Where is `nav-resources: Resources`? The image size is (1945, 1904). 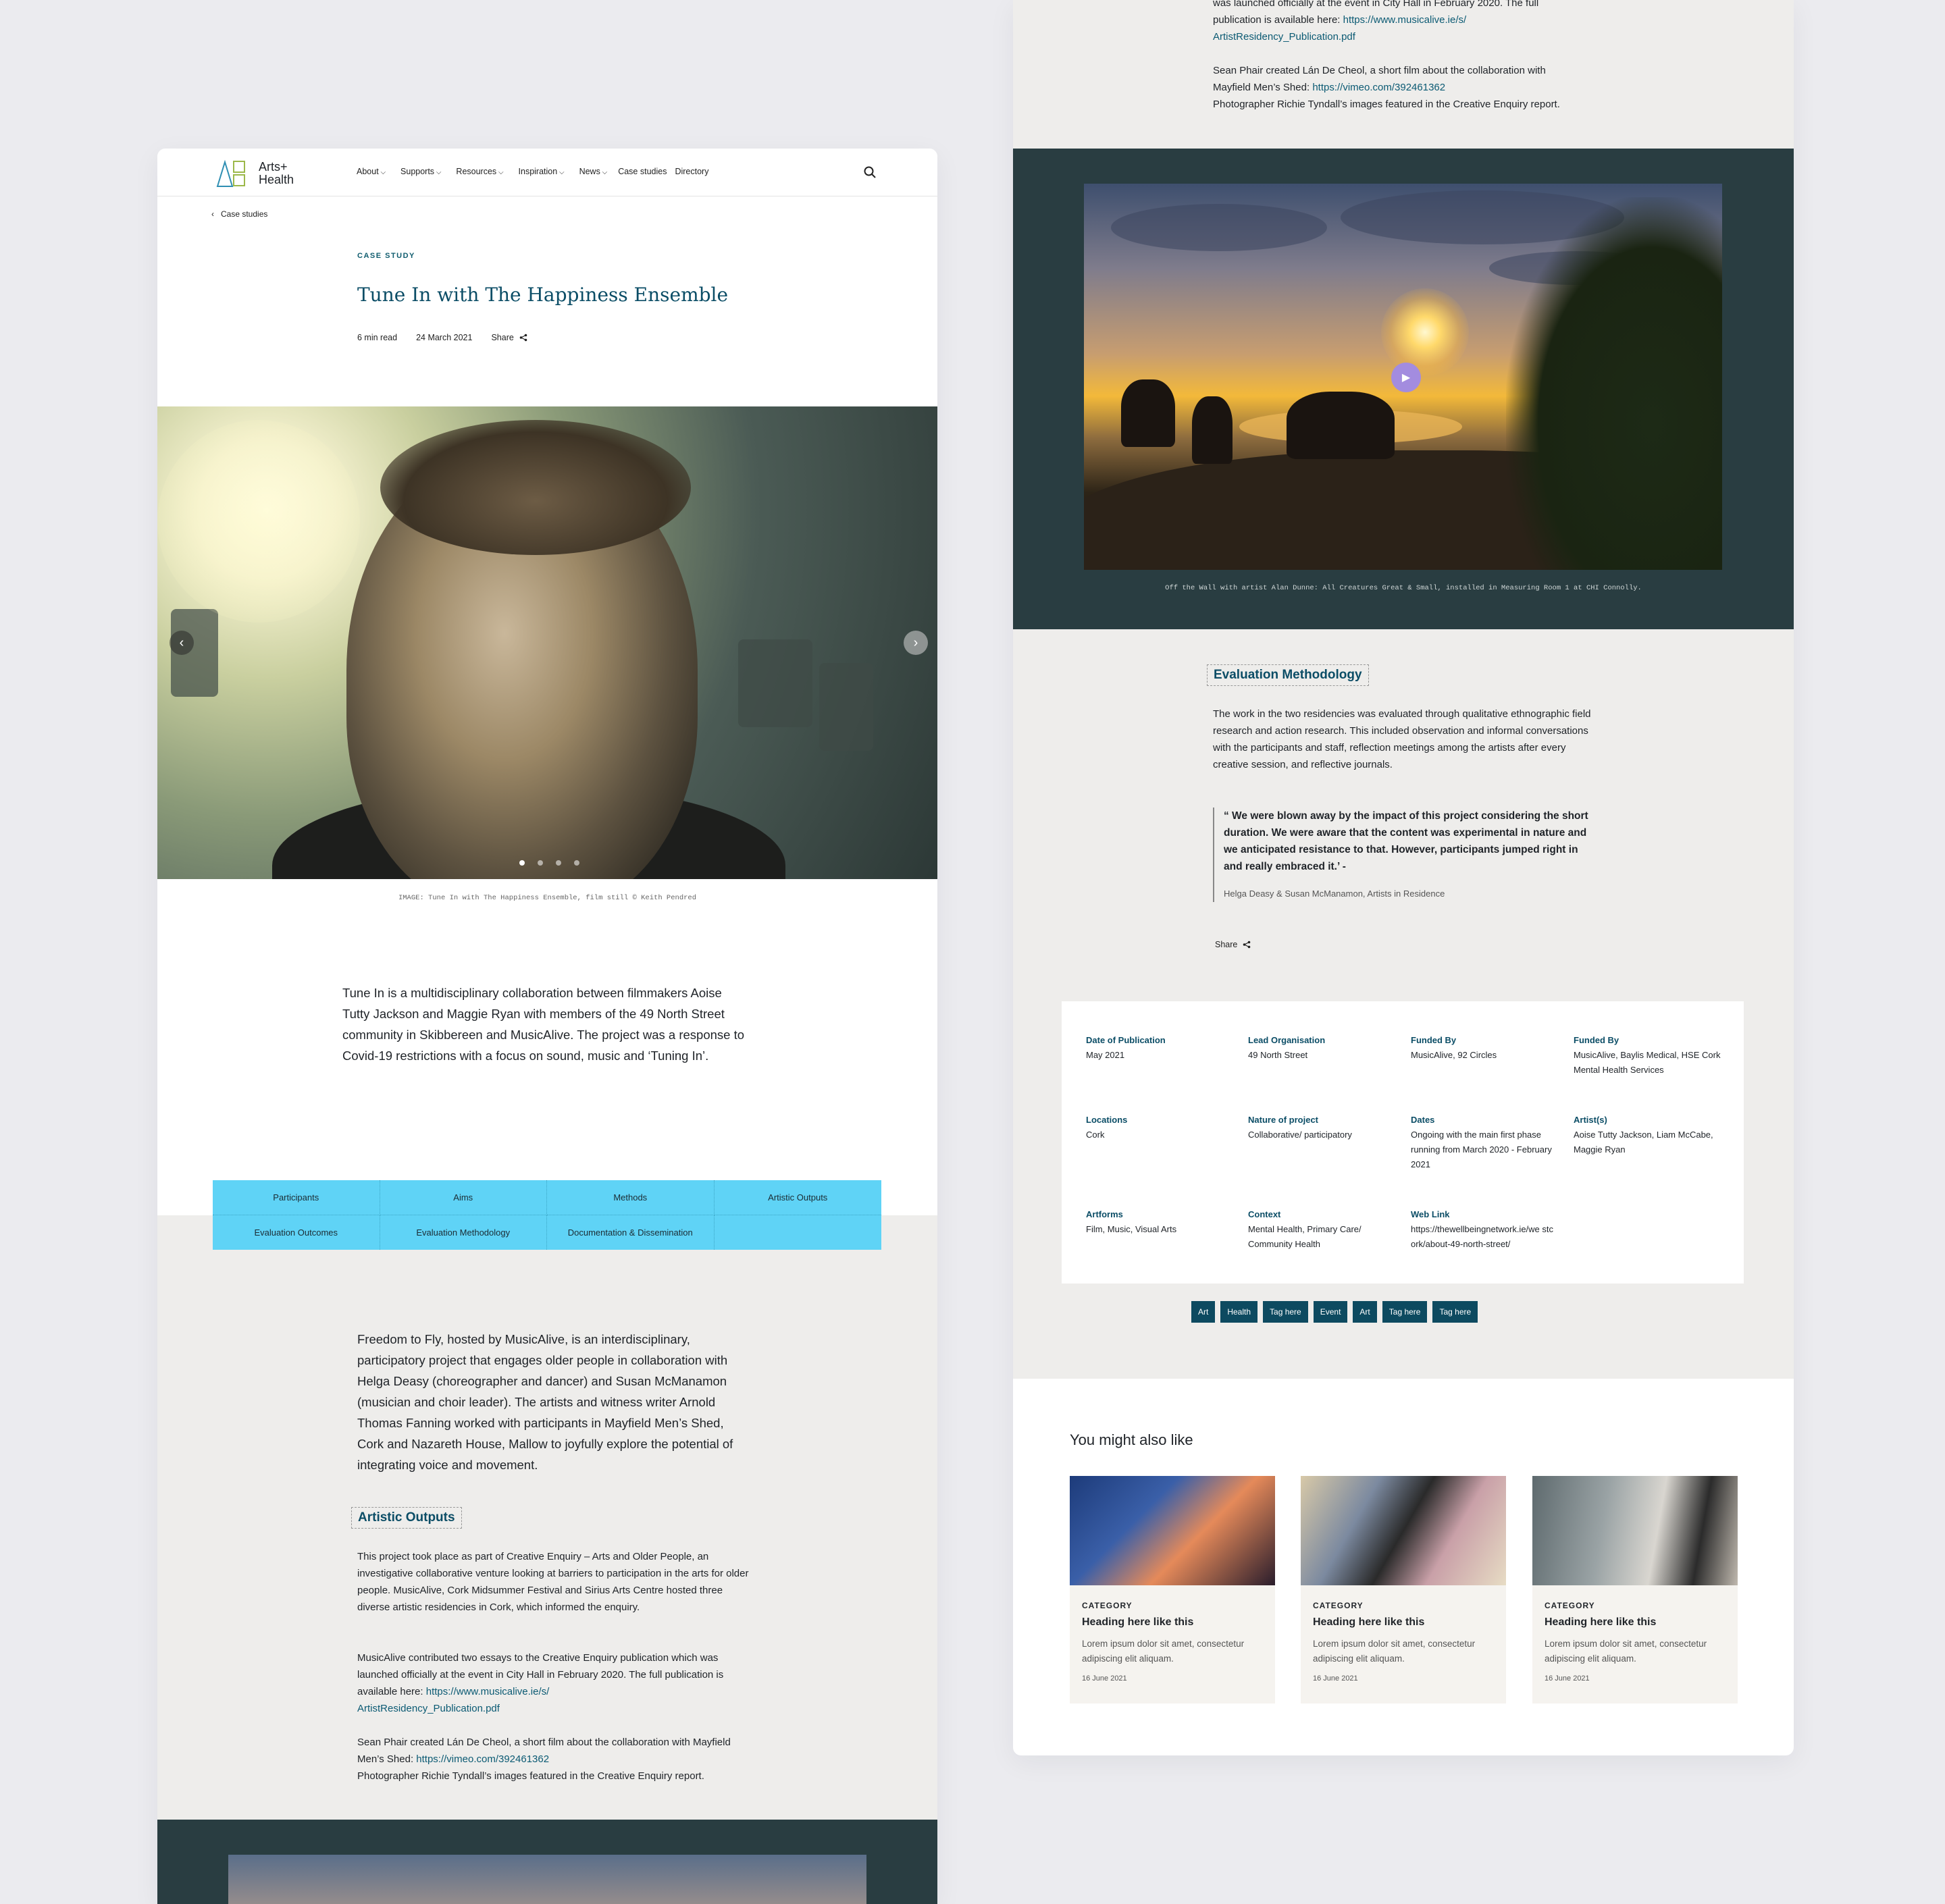
nav-resources: Resources is located at coordinates (479, 171).